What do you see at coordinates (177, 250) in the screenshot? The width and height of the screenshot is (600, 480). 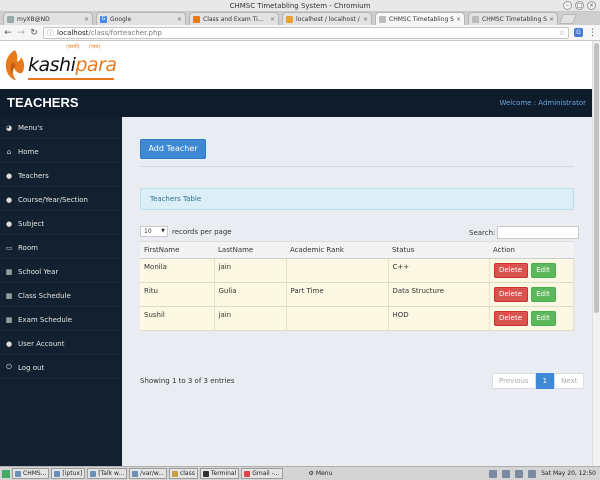 I see `column-header-firstname: FirstName` at bounding box center [177, 250].